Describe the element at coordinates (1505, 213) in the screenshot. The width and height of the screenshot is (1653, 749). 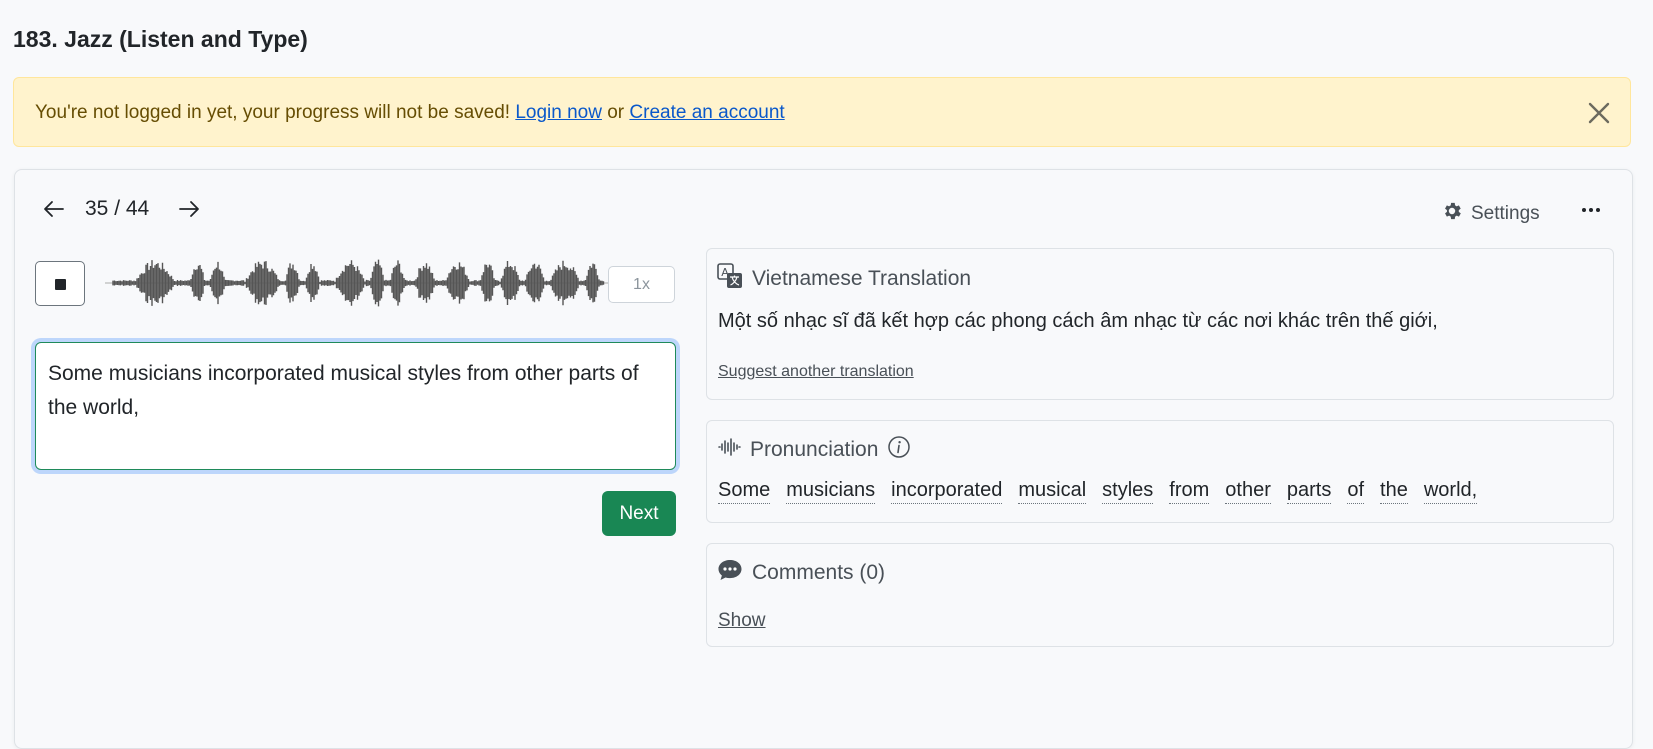
I see `settings-label: Settings` at that location.